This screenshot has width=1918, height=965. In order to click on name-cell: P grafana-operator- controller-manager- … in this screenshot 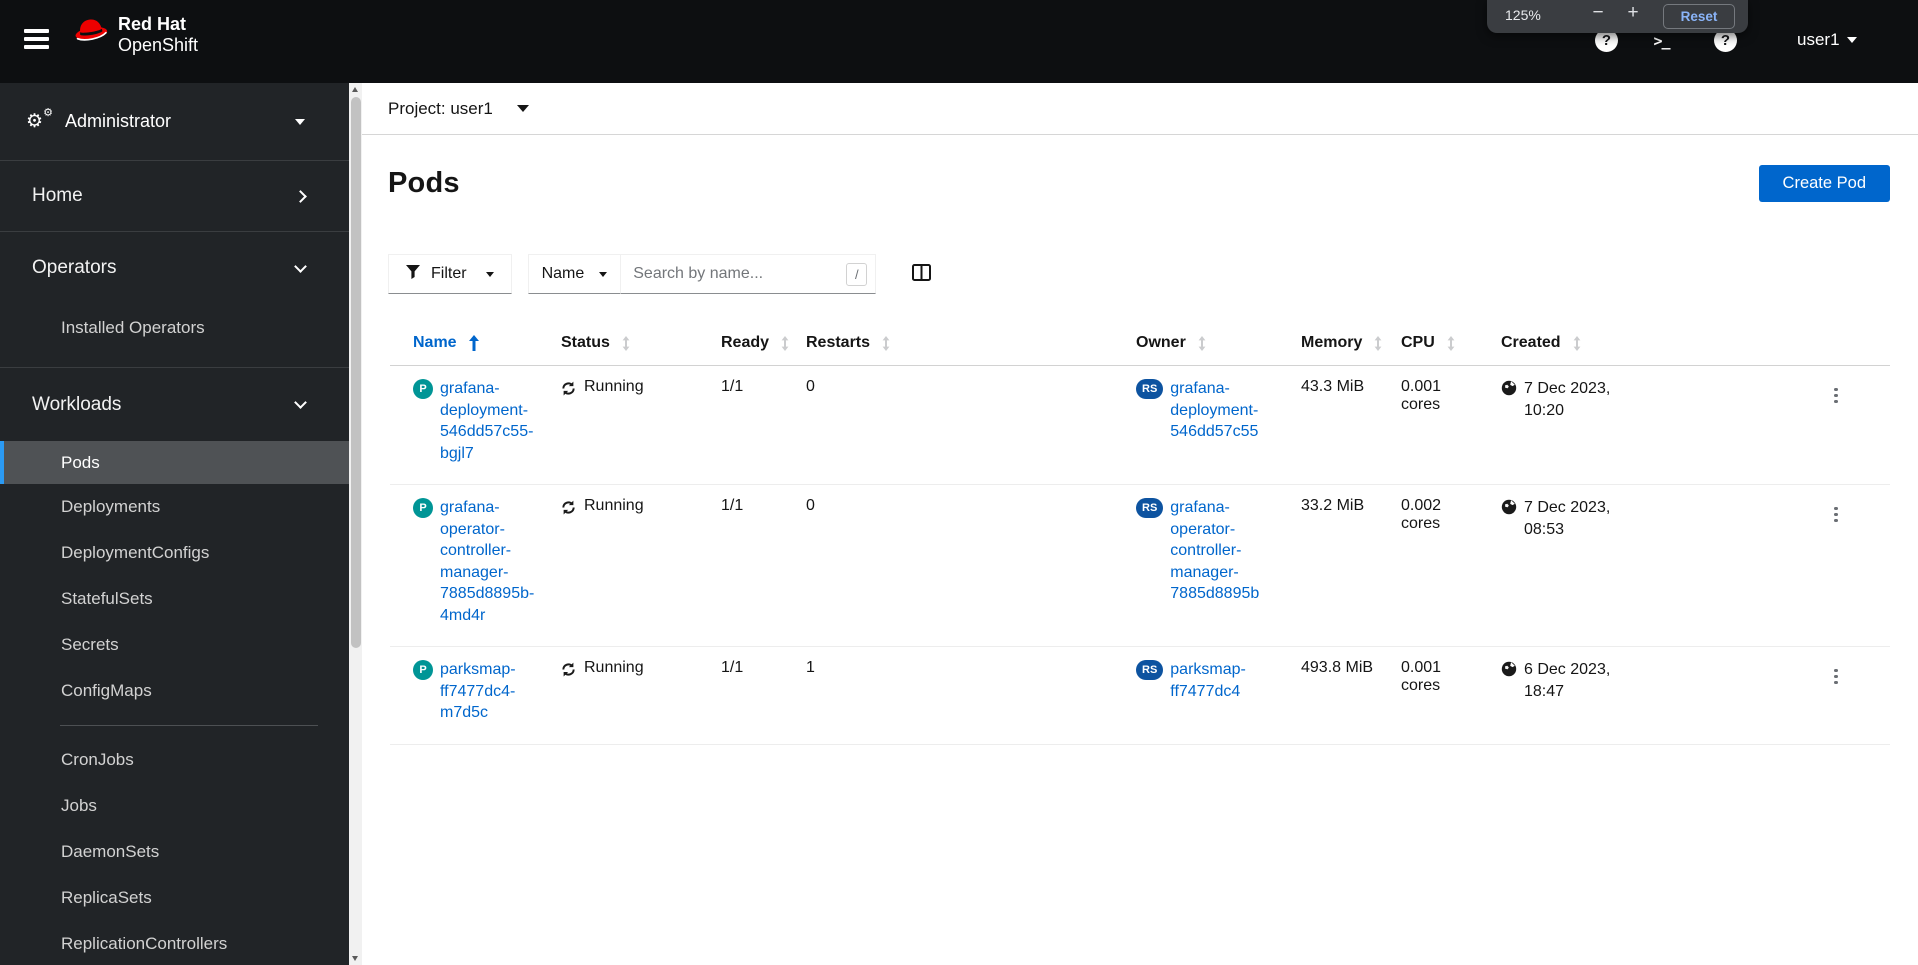, I will do `click(467, 565)`.